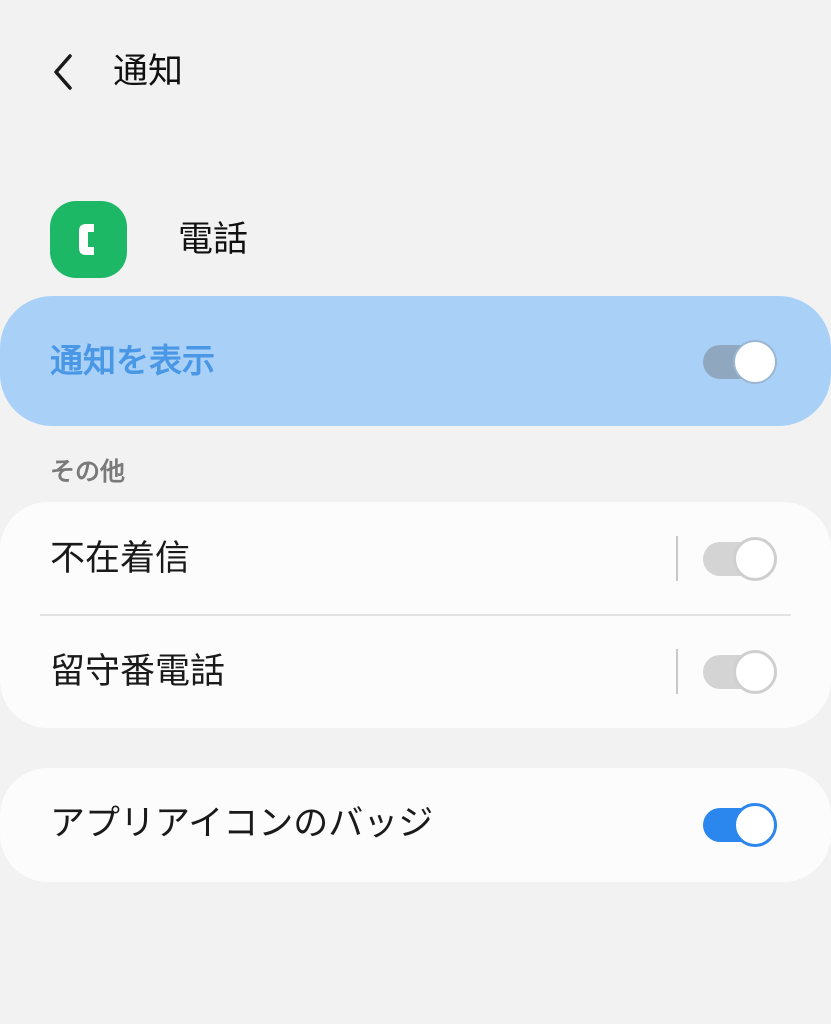 This screenshot has height=1024, width=831. I want to click on app-icon-badge-label: アプリアイコンのバッジ, so click(242, 824).